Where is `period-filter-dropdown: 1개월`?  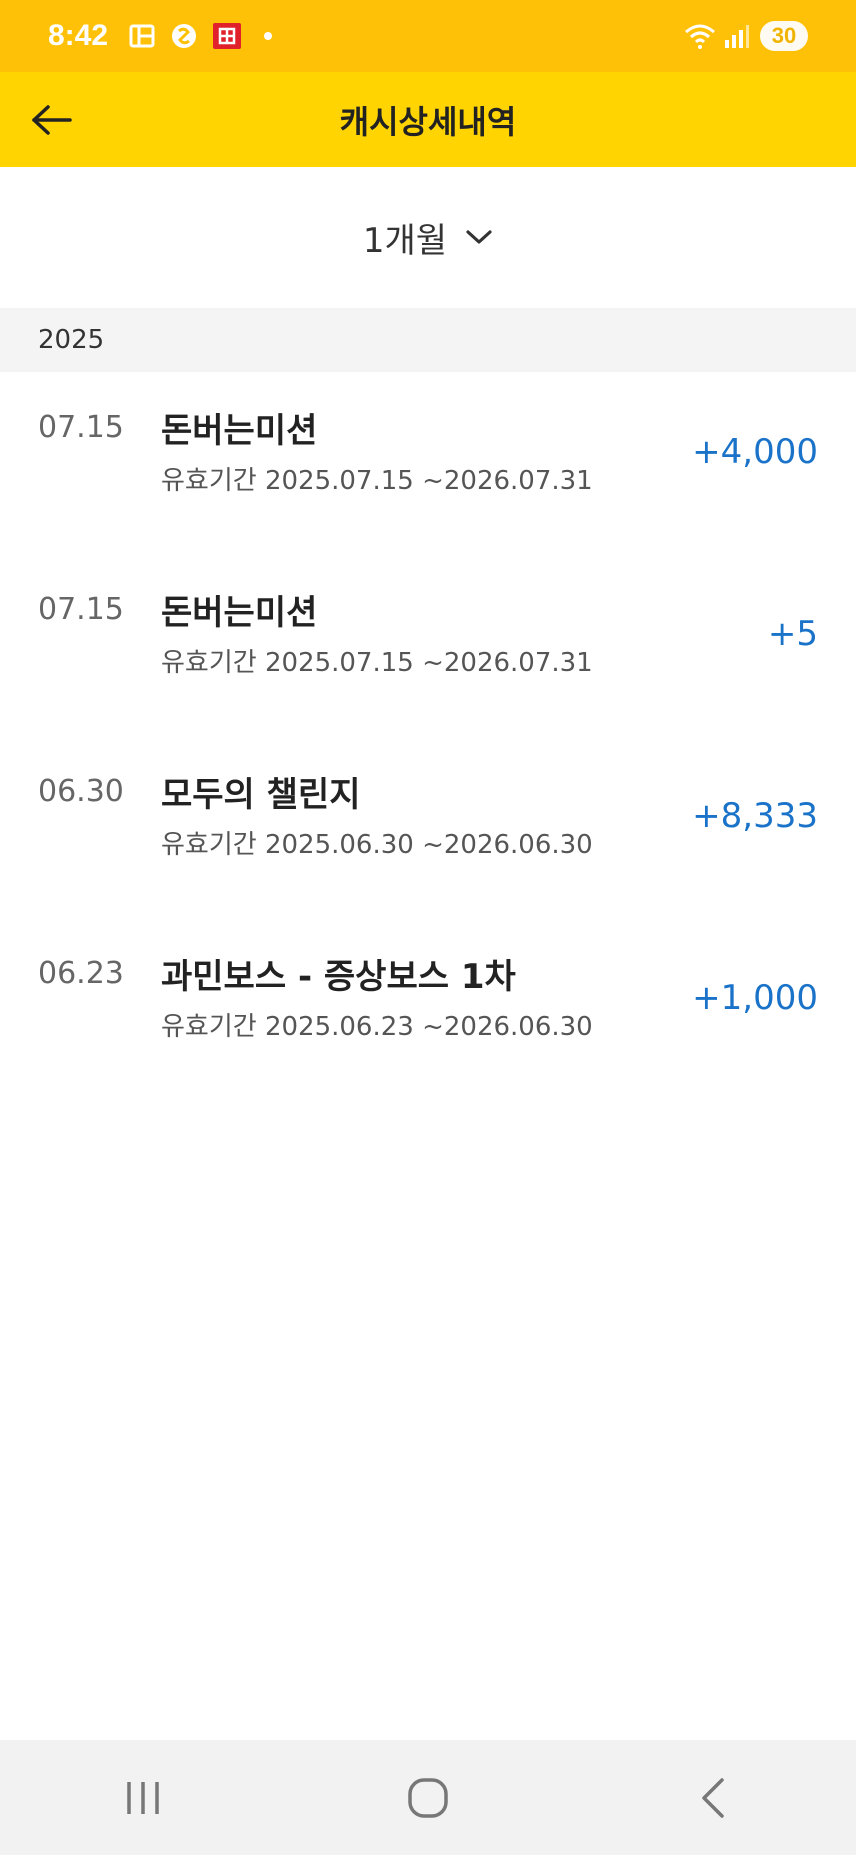
period-filter-dropdown: 1개월 is located at coordinates (428, 237).